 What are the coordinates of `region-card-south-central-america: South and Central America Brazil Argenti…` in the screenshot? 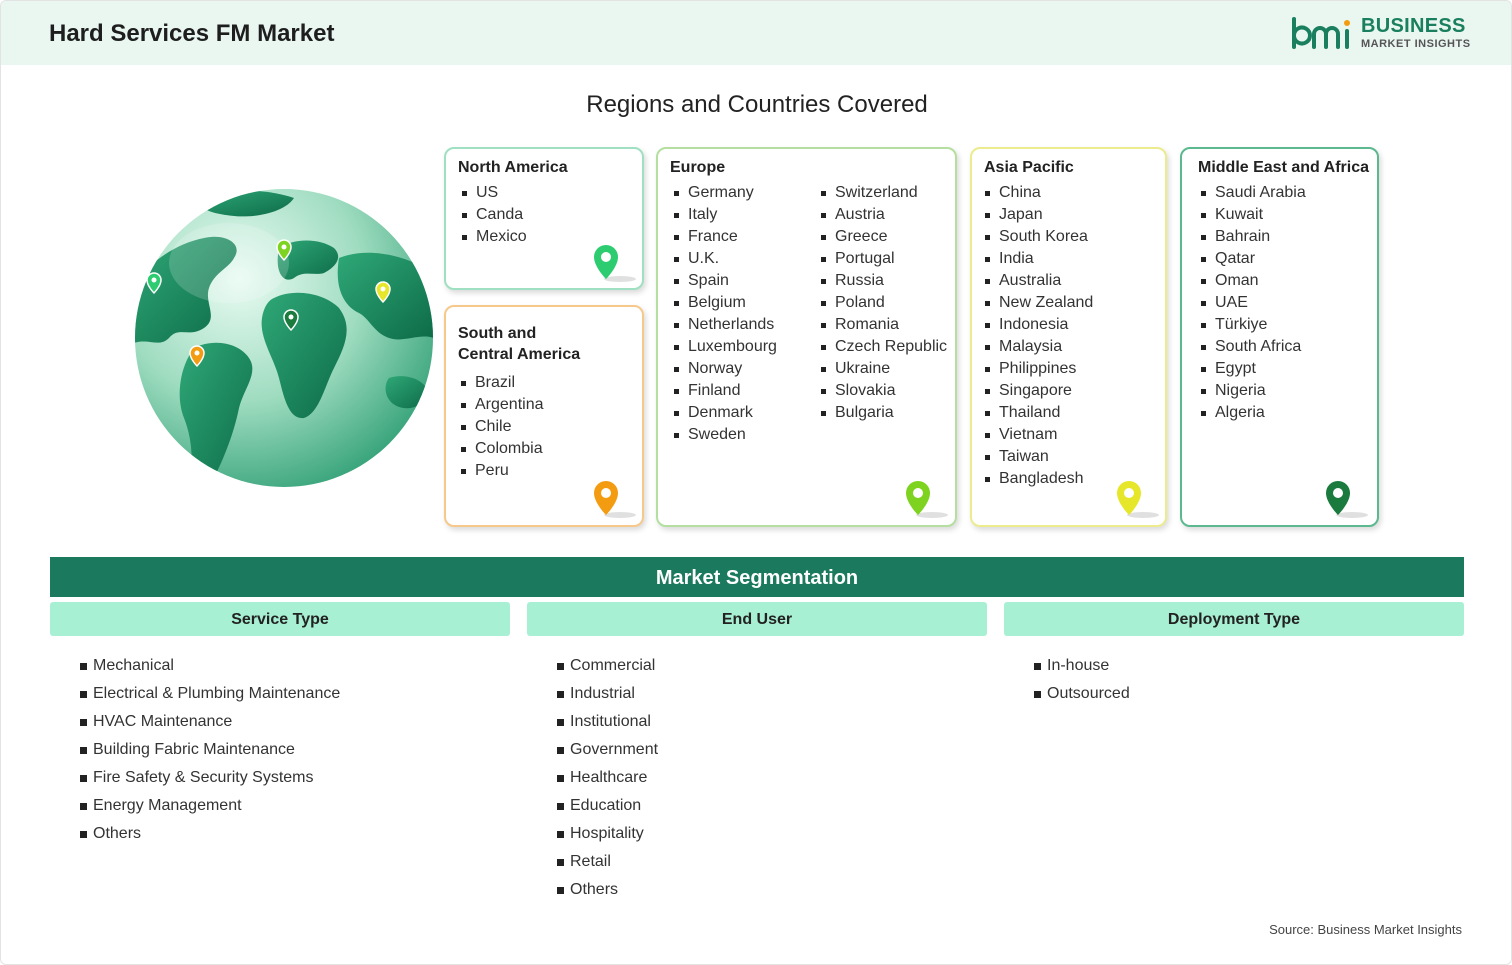 It's located at (544, 416).